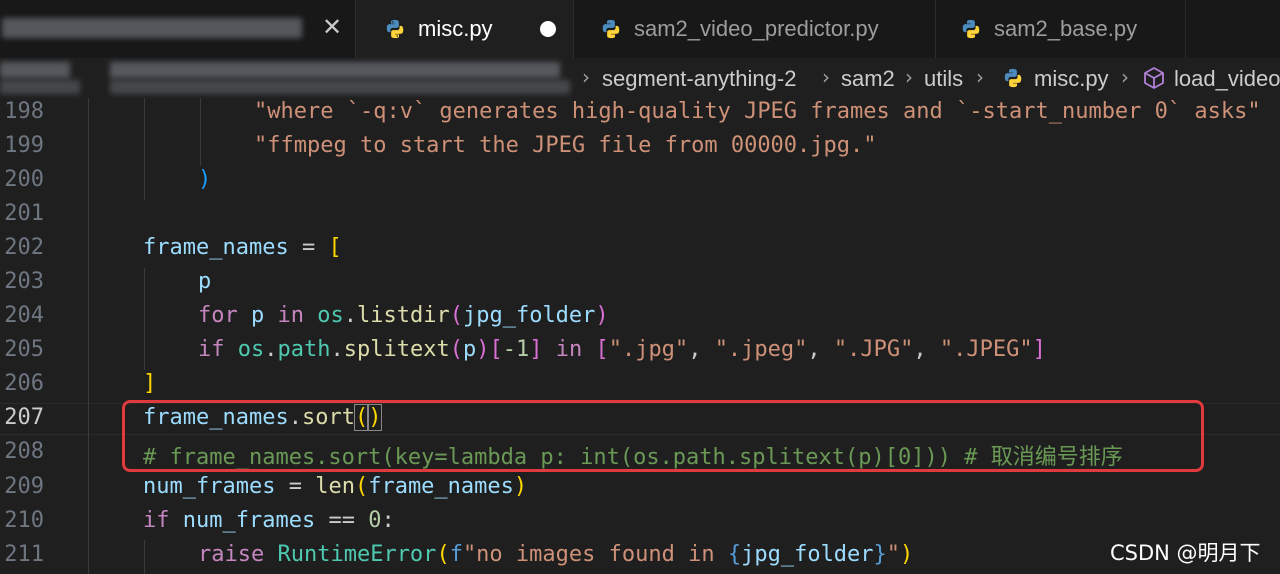 This screenshot has width=1280, height=574. What do you see at coordinates (455, 28) in the screenshot?
I see `tab-label: misc.py` at bounding box center [455, 28].